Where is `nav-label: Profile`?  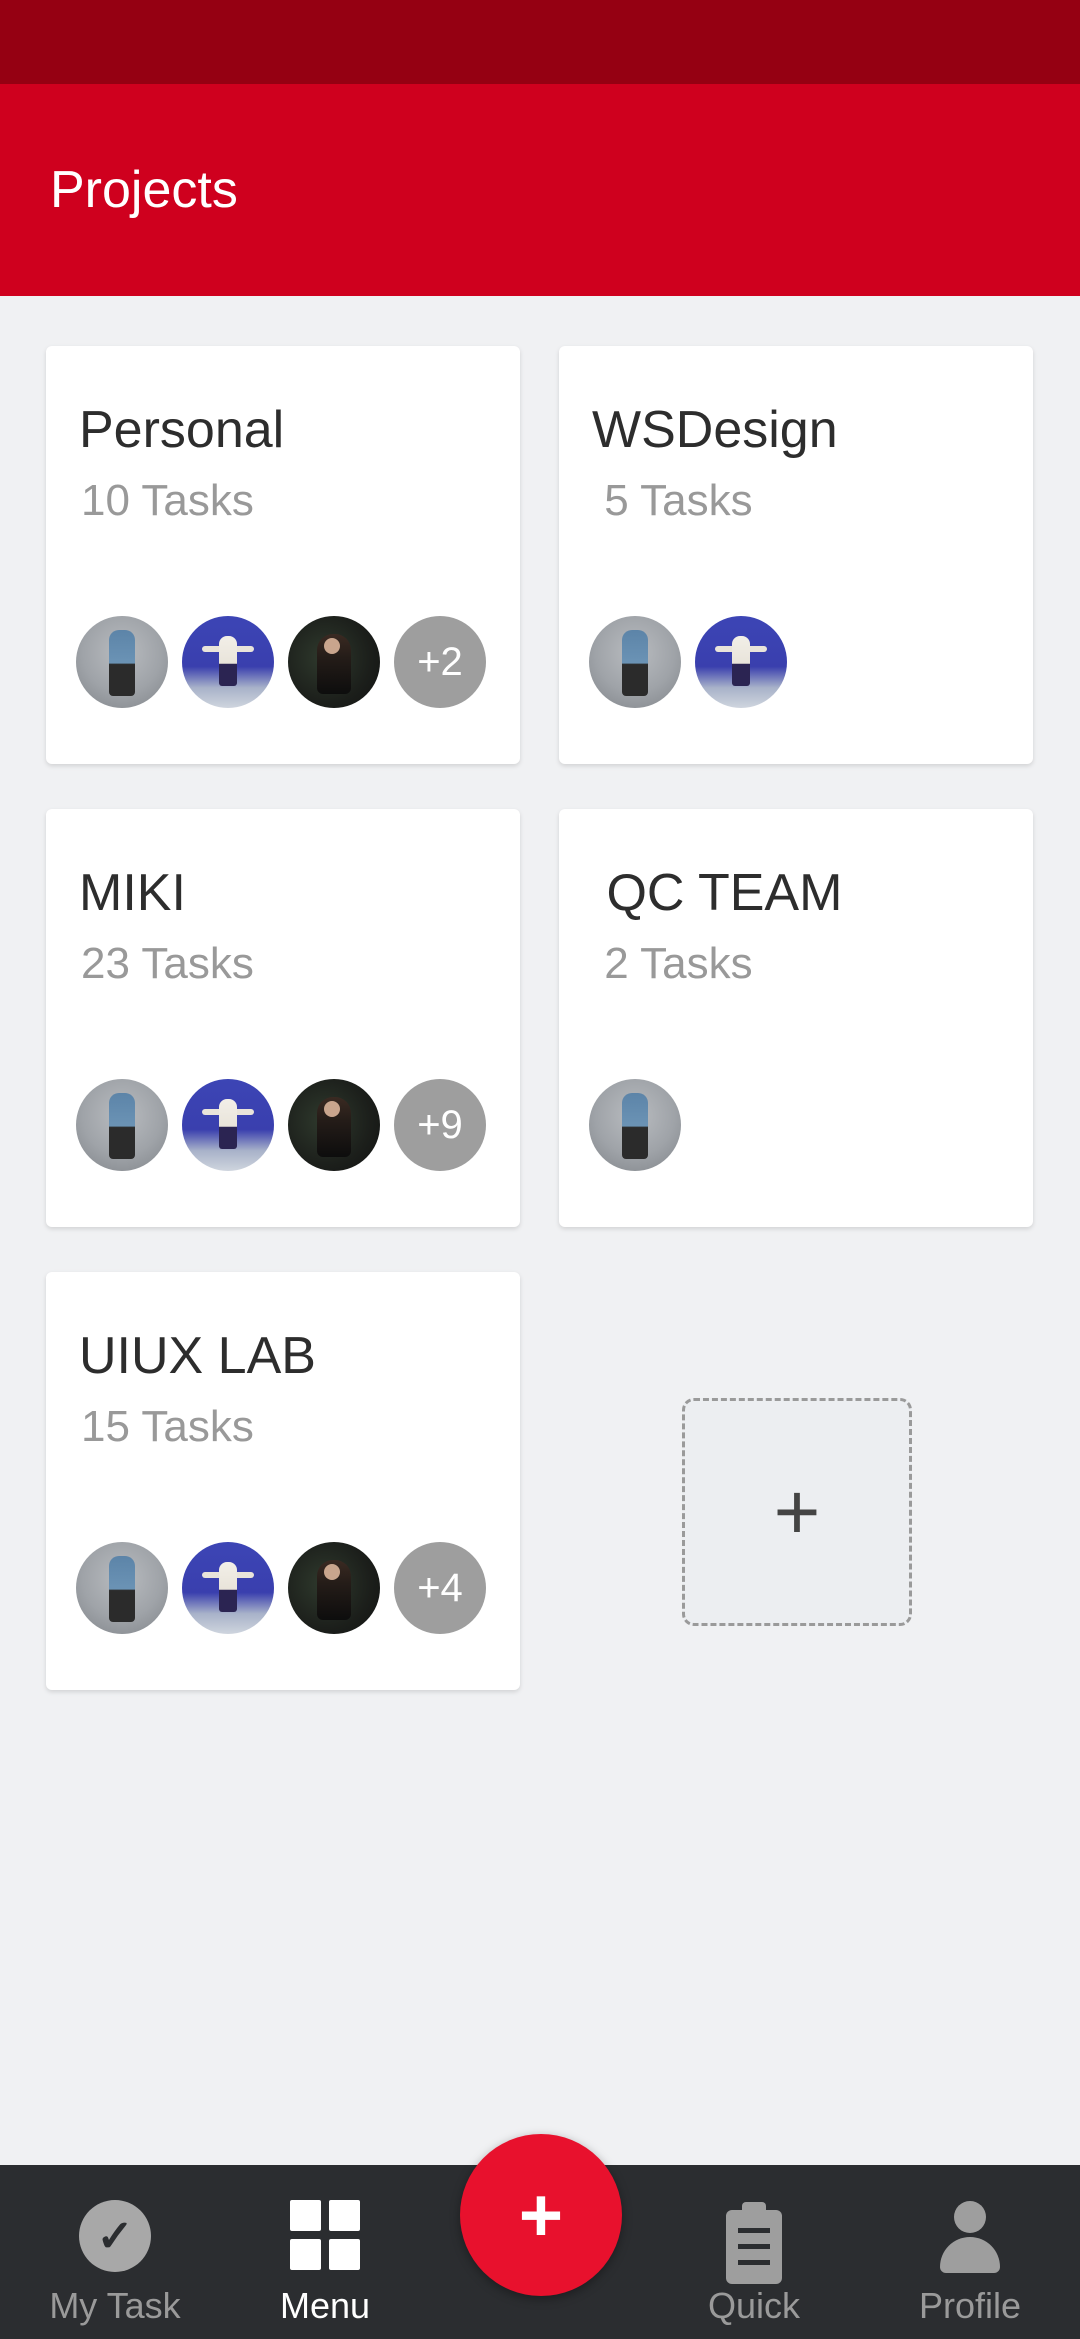
nav-label: Profile is located at coordinates (970, 2305).